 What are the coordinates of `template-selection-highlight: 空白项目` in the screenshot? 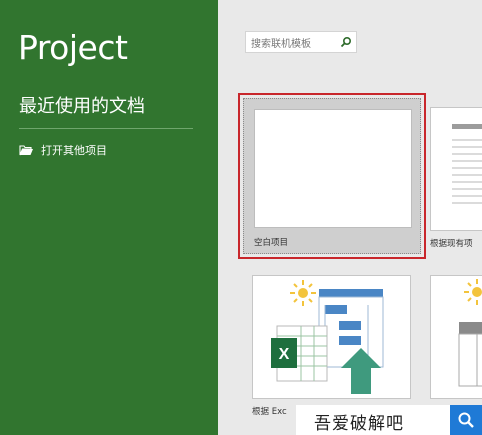 It's located at (332, 176).